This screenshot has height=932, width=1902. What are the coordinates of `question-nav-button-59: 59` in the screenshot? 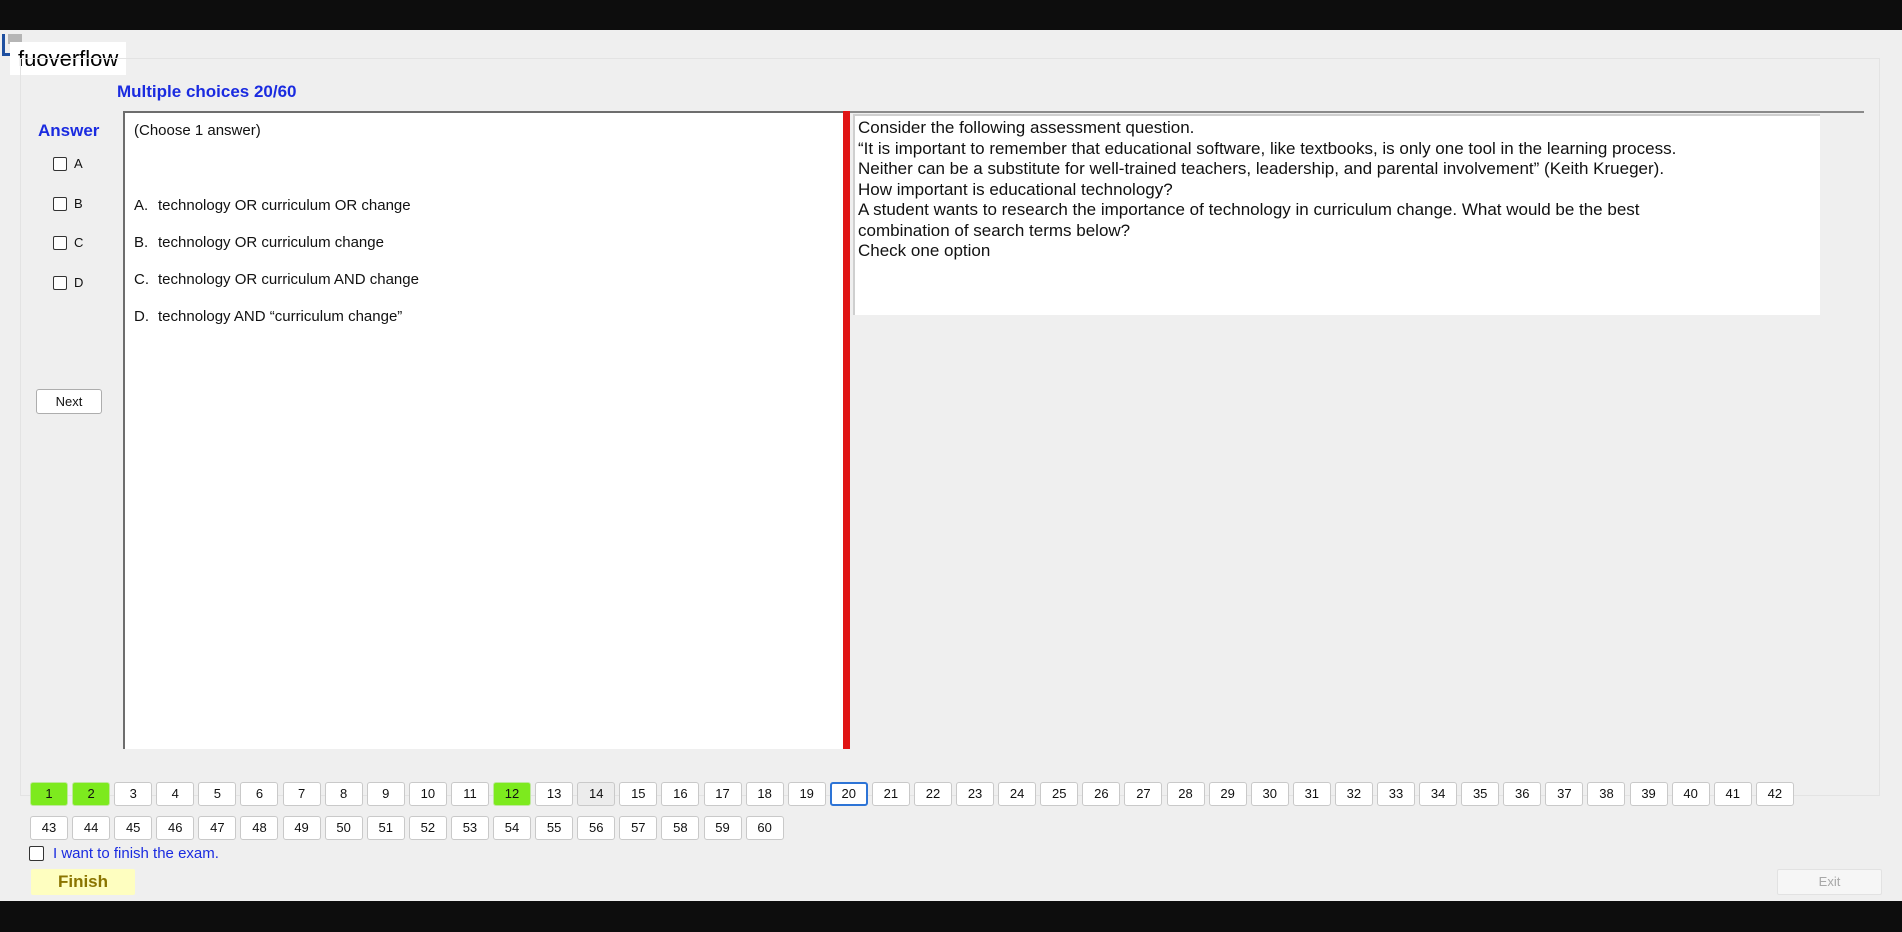 It's located at (722, 828).